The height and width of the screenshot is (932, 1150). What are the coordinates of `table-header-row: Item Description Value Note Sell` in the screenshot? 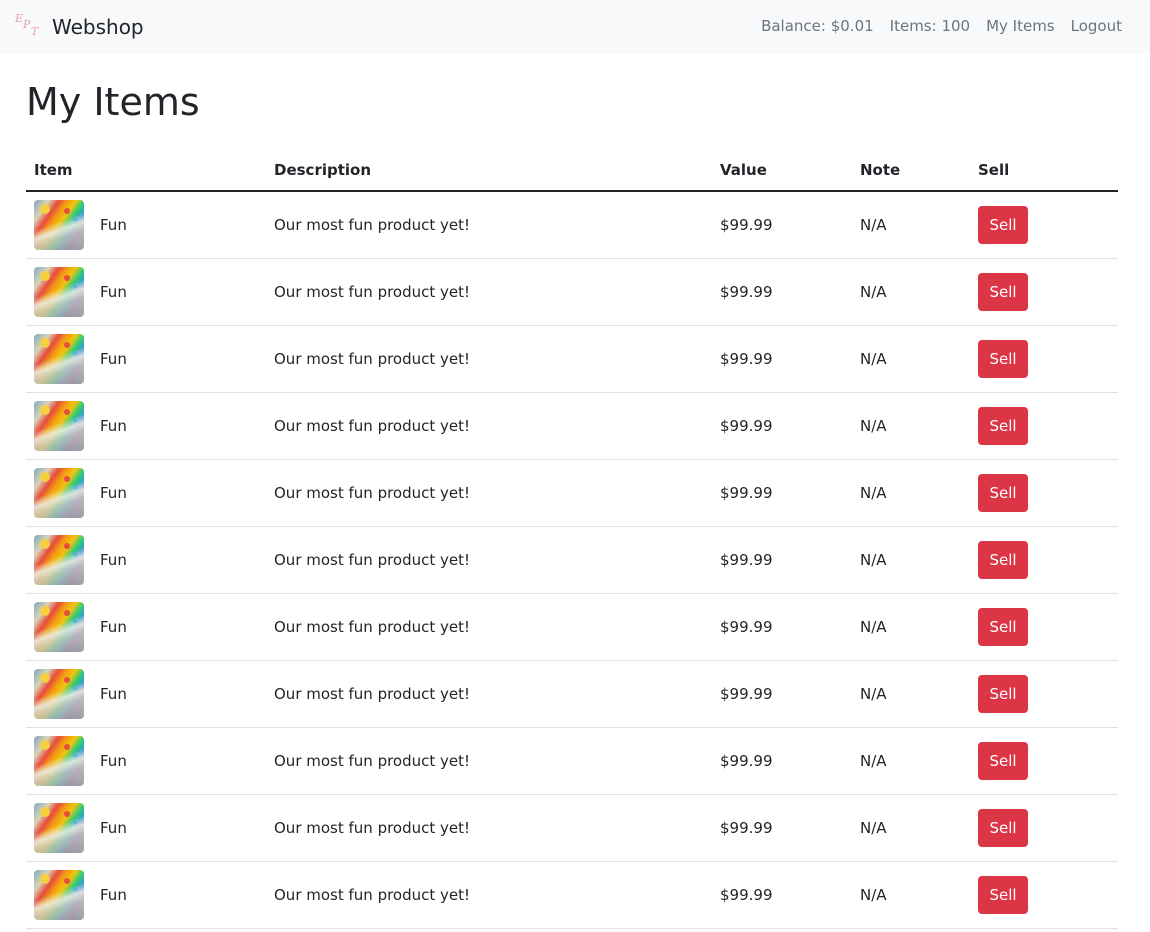 It's located at (572, 171).